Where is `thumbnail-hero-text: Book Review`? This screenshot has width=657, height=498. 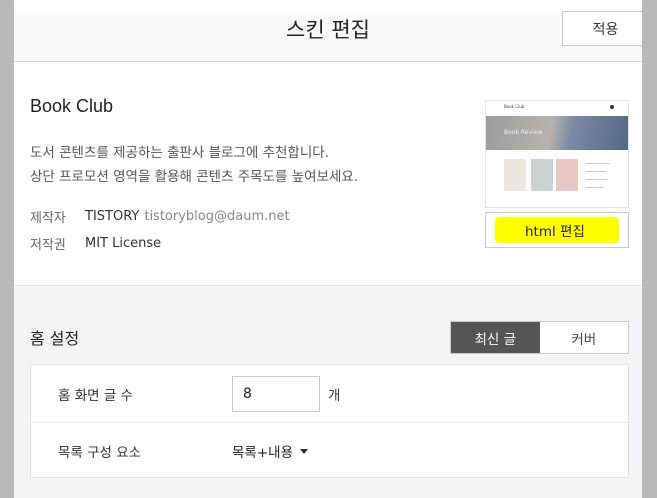
thumbnail-hero-text: Book Review is located at coordinates (523, 132).